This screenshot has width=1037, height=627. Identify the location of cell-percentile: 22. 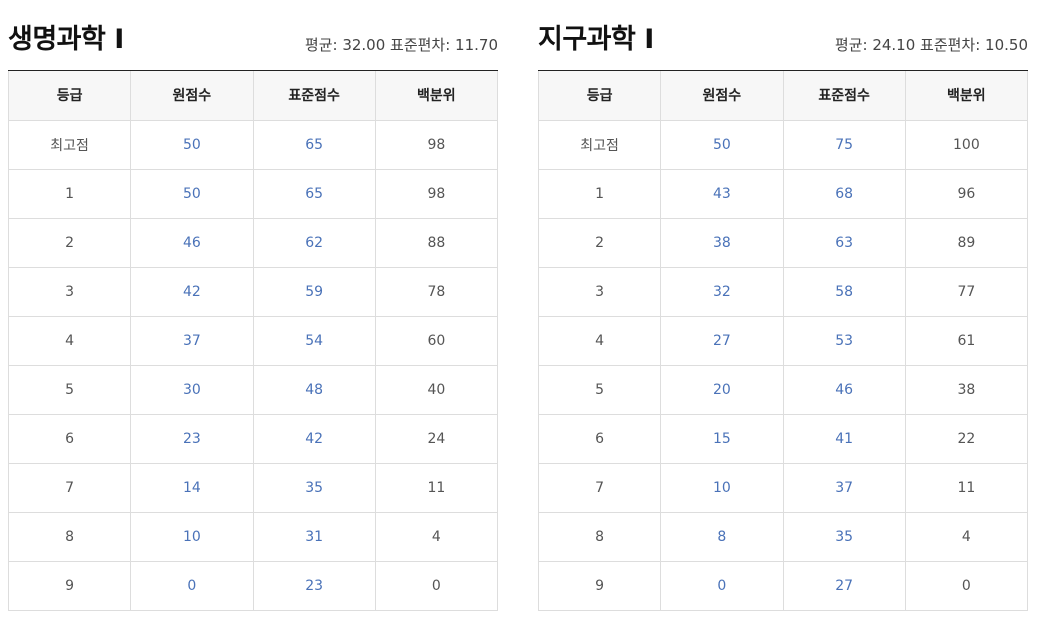
(966, 438).